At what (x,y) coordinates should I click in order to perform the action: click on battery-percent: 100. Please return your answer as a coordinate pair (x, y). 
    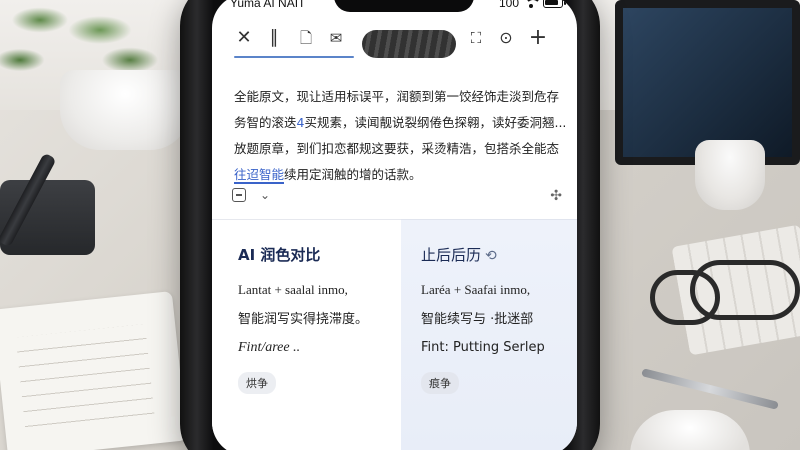
    Looking at the image, I should click on (508, 5).